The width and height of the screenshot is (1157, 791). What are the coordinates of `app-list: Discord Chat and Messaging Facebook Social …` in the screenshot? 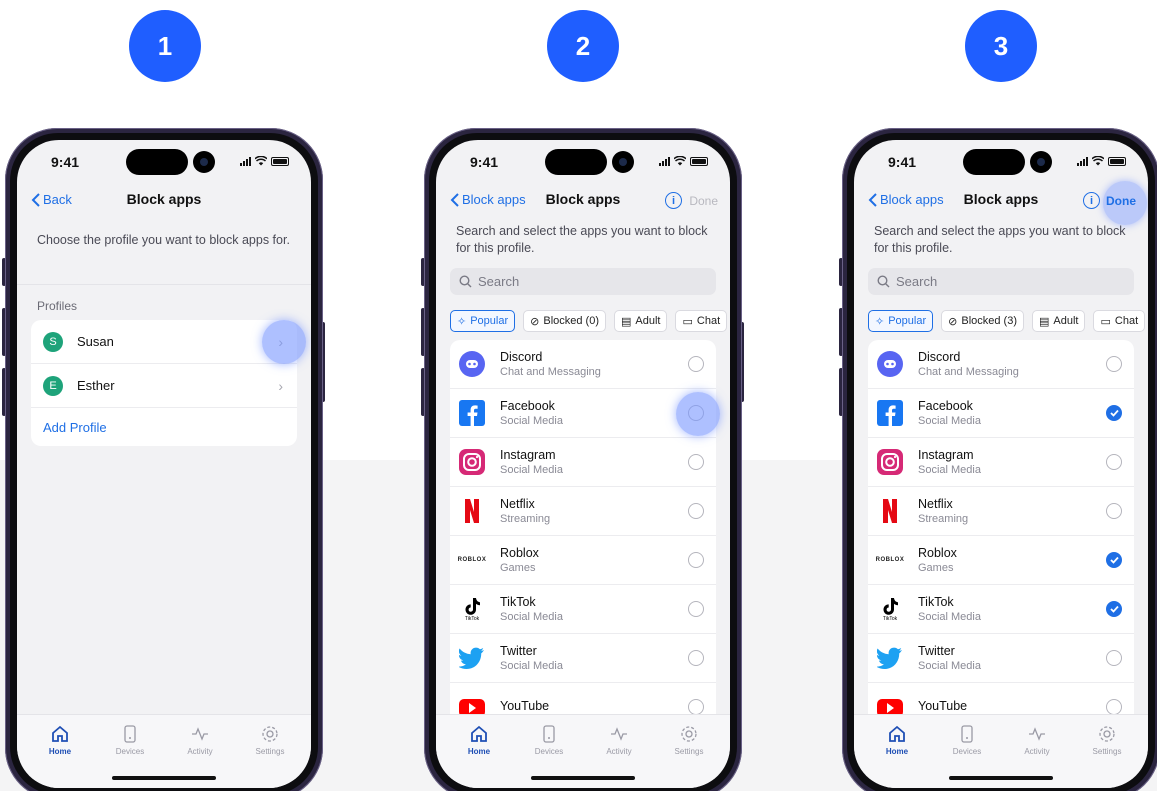 It's located at (583, 536).